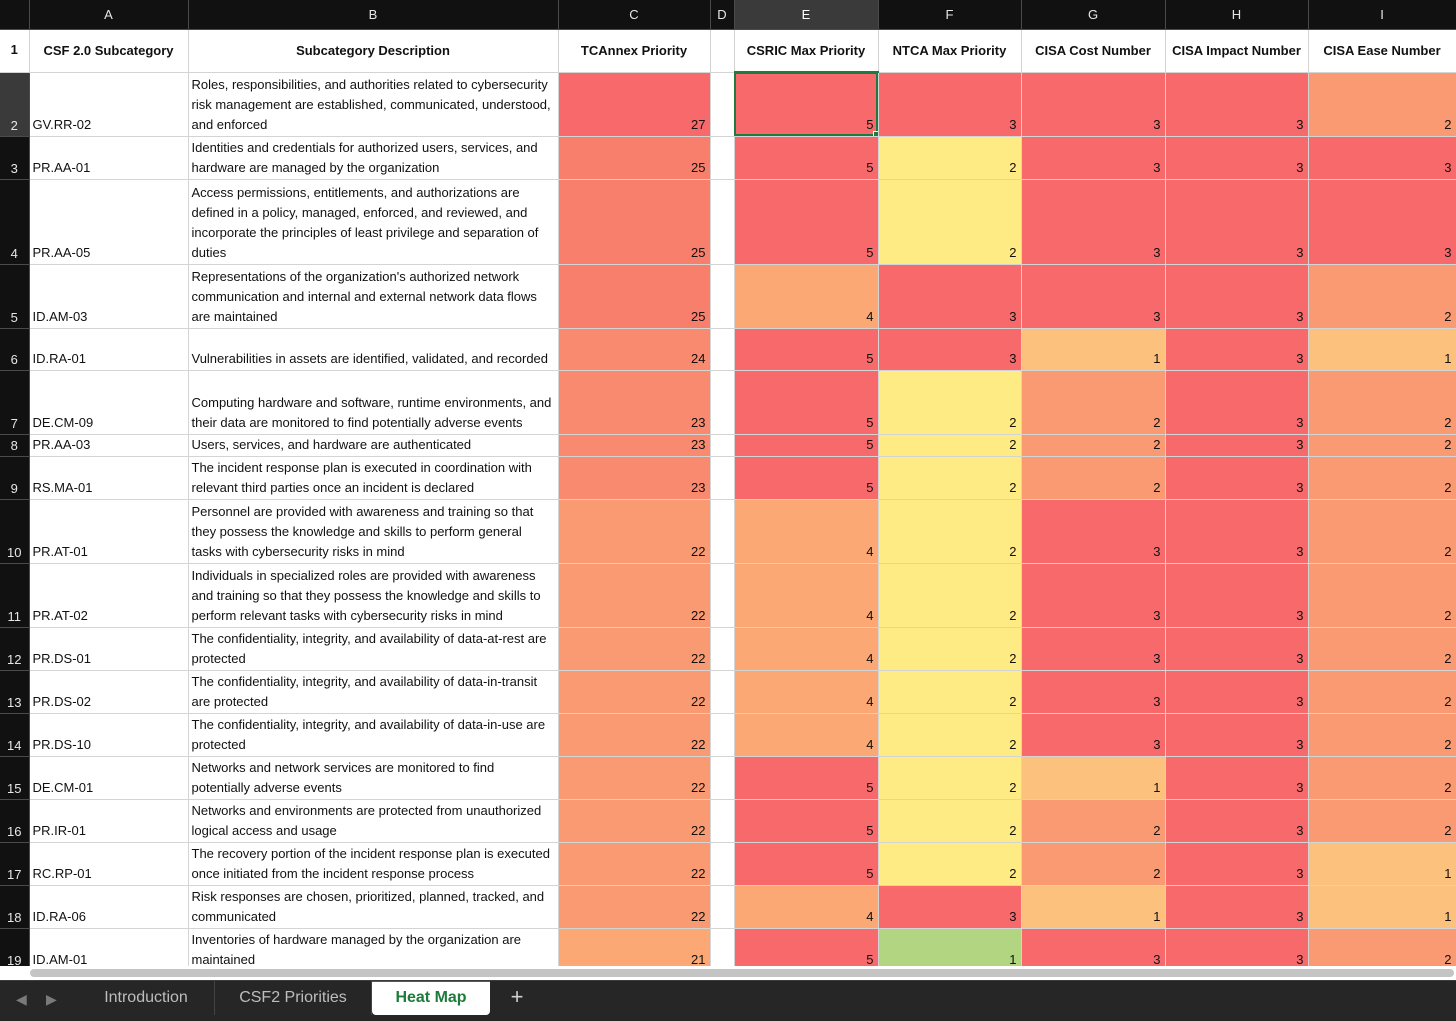 The height and width of the screenshot is (1021, 1456). I want to click on cell-tcannex-priority: 24, so click(634, 349).